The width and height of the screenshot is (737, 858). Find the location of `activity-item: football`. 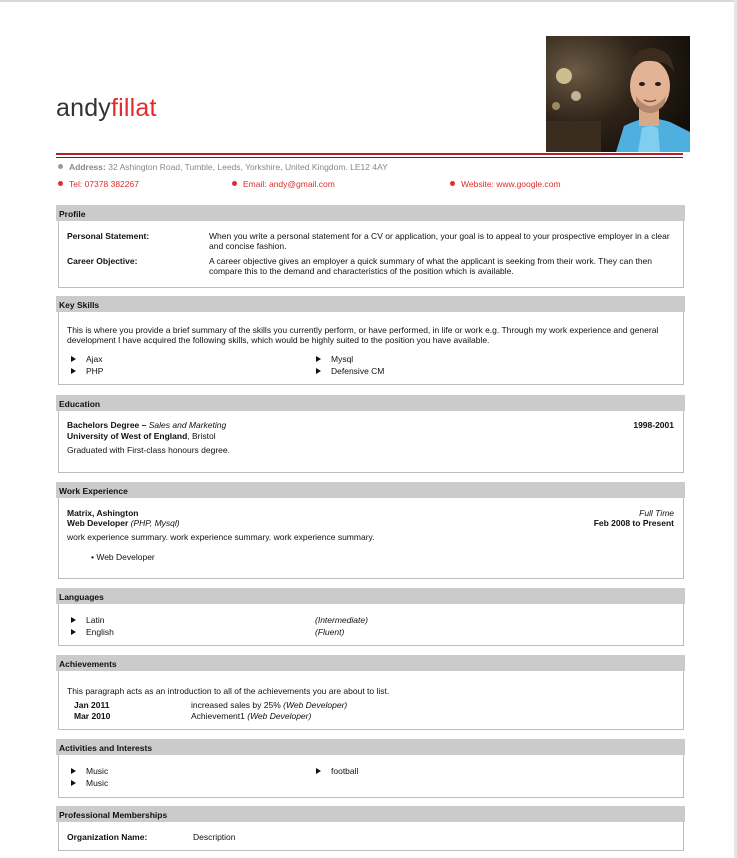

activity-item: football is located at coordinates (337, 771).